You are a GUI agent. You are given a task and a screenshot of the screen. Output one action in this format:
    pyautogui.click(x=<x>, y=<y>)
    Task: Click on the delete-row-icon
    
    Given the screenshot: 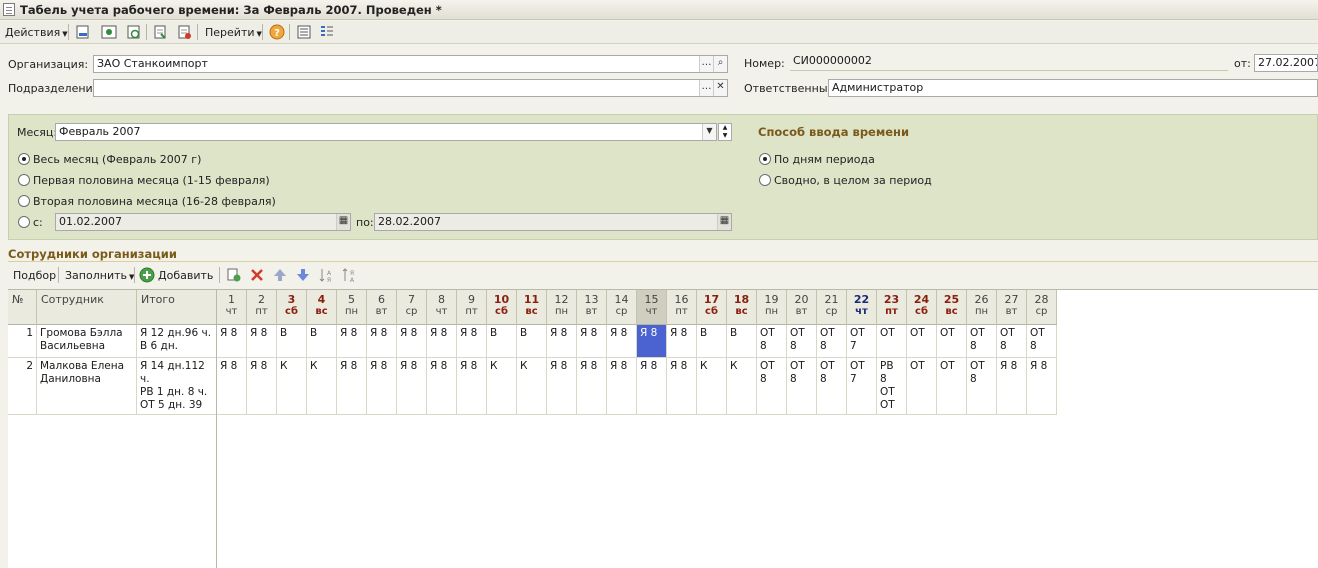 What is the action you would take?
    pyautogui.click(x=257, y=275)
    